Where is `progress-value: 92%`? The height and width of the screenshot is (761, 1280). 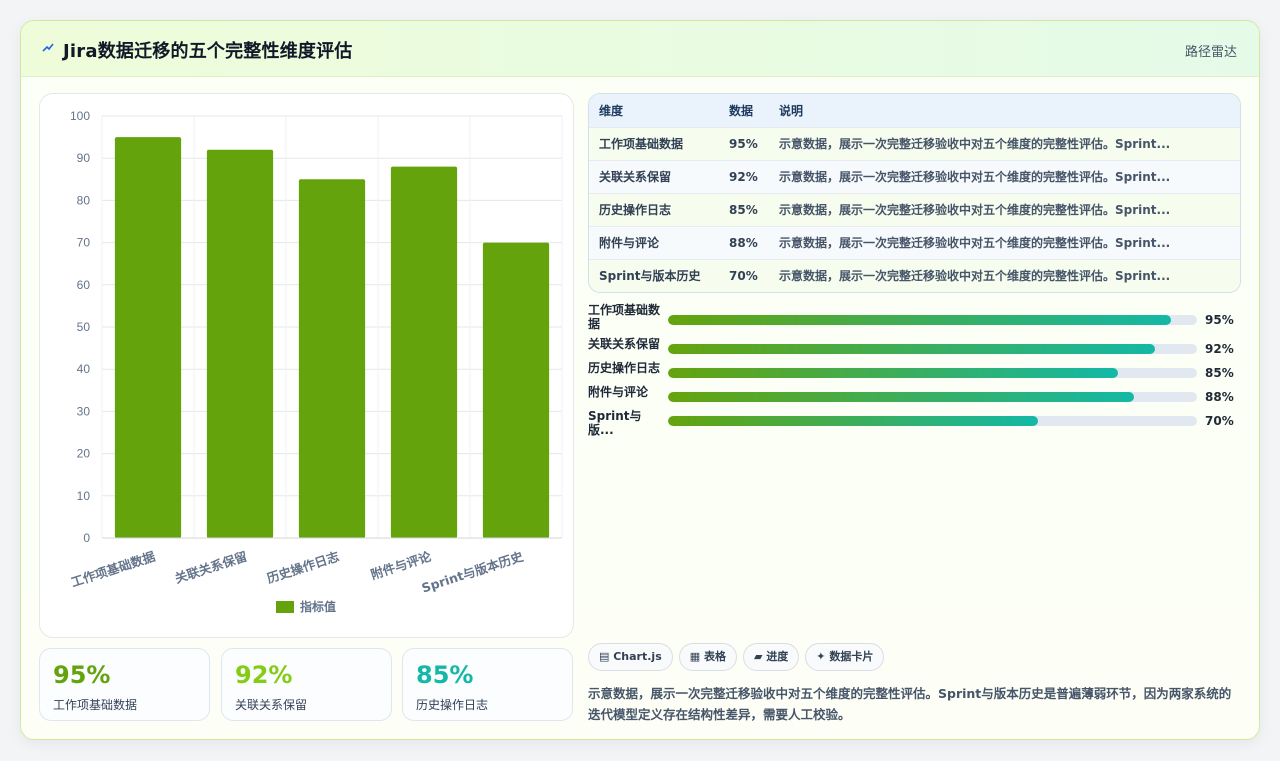
progress-value: 92% is located at coordinates (1219, 349).